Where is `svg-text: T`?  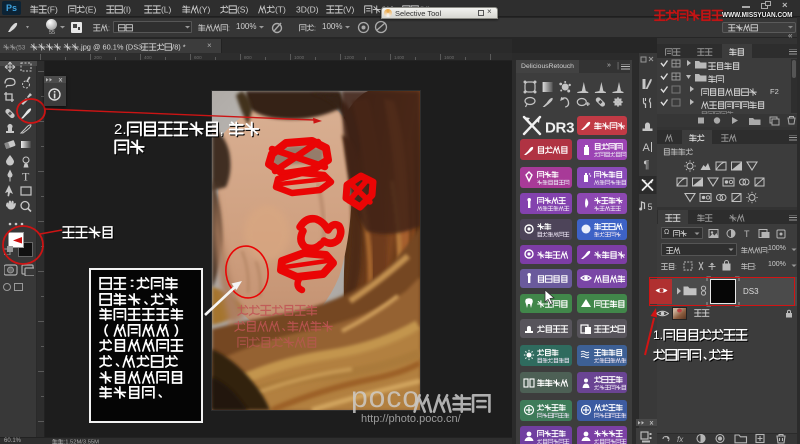
svg-text: T is located at coordinates (747, 234).